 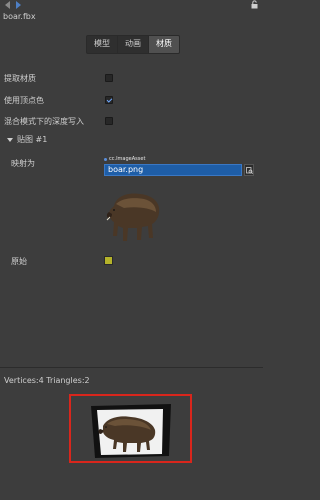 What do you see at coordinates (10, 139) in the screenshot?
I see `chevron-down-icon` at bounding box center [10, 139].